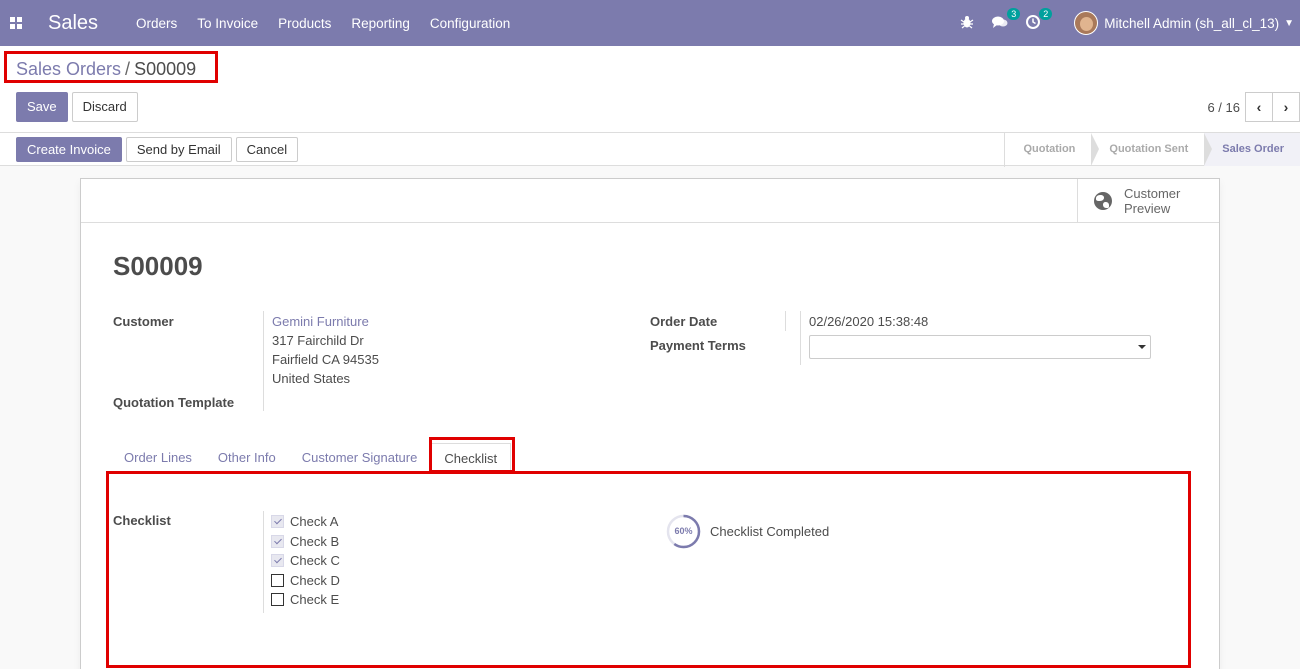  I want to click on customer-label: Customer, so click(143, 321).